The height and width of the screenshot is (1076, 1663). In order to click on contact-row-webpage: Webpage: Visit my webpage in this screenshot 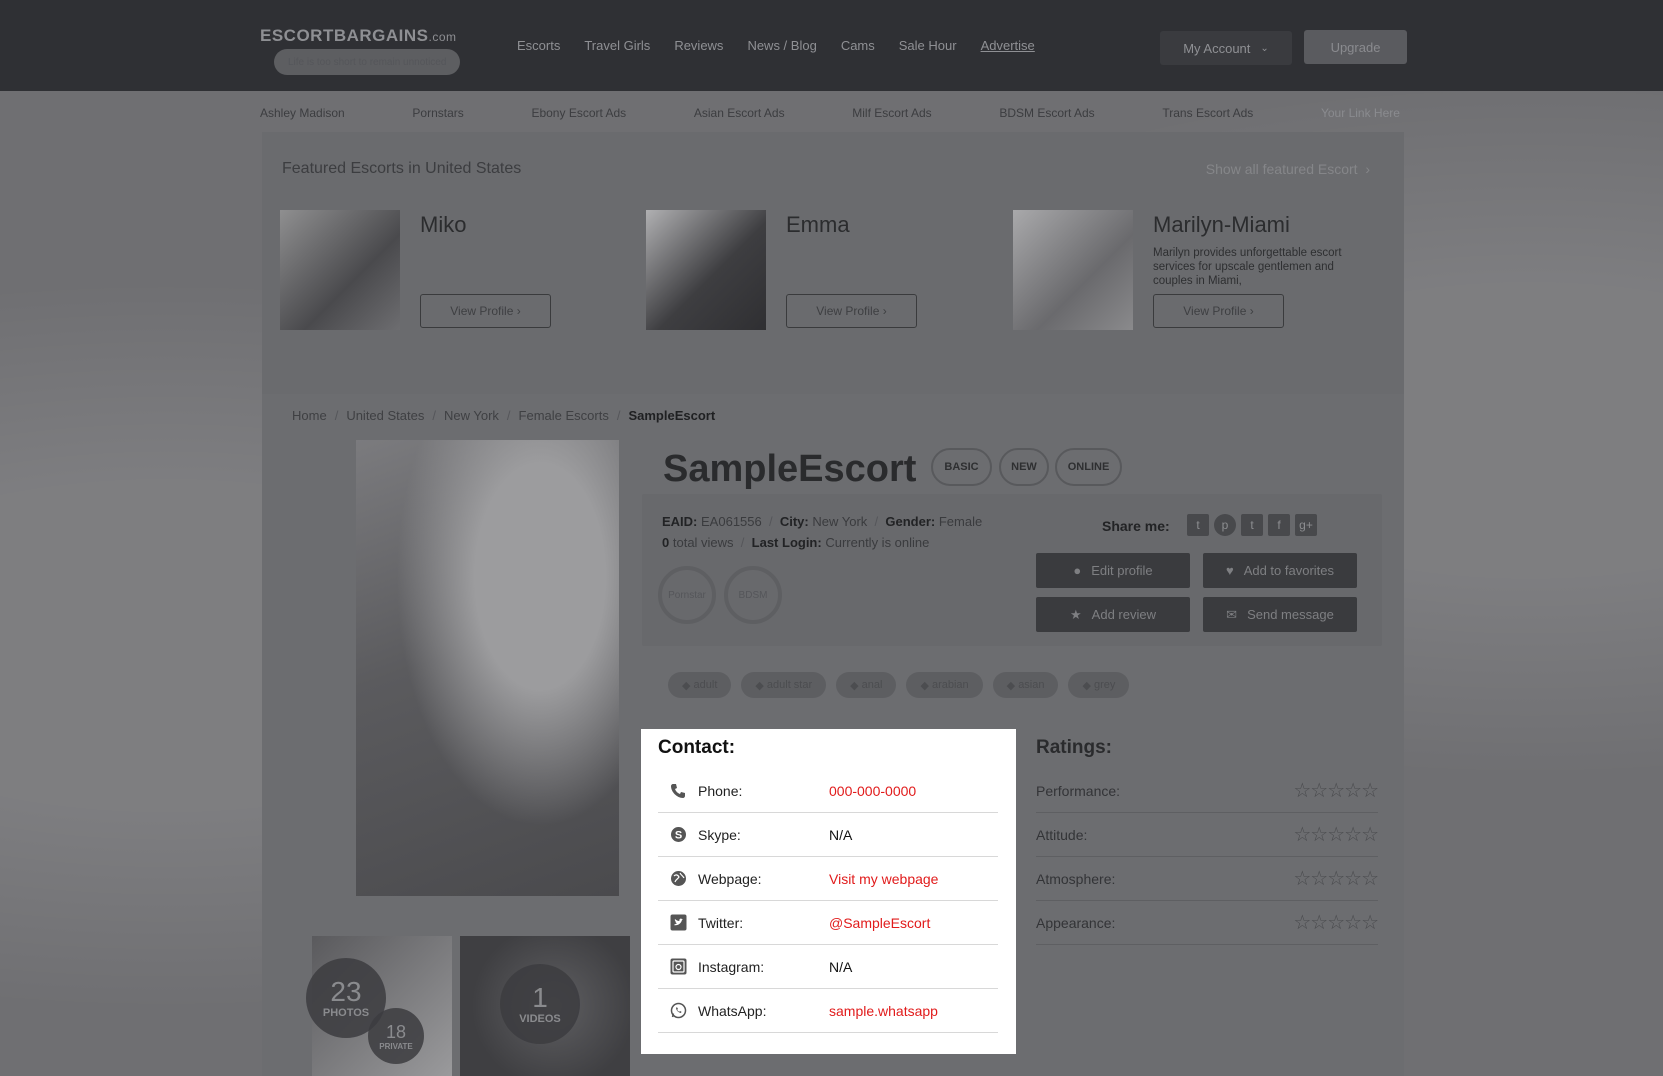, I will do `click(828, 879)`.